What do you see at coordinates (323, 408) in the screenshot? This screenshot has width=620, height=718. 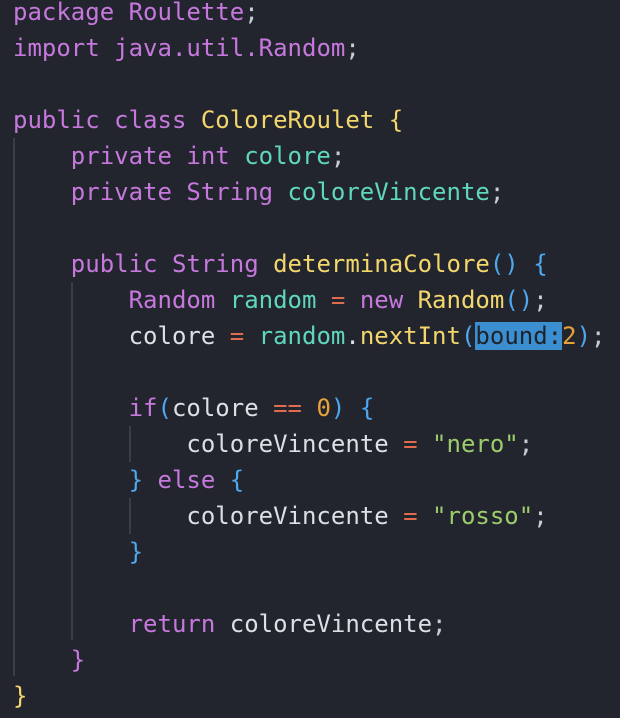 I see `number-token: 0` at bounding box center [323, 408].